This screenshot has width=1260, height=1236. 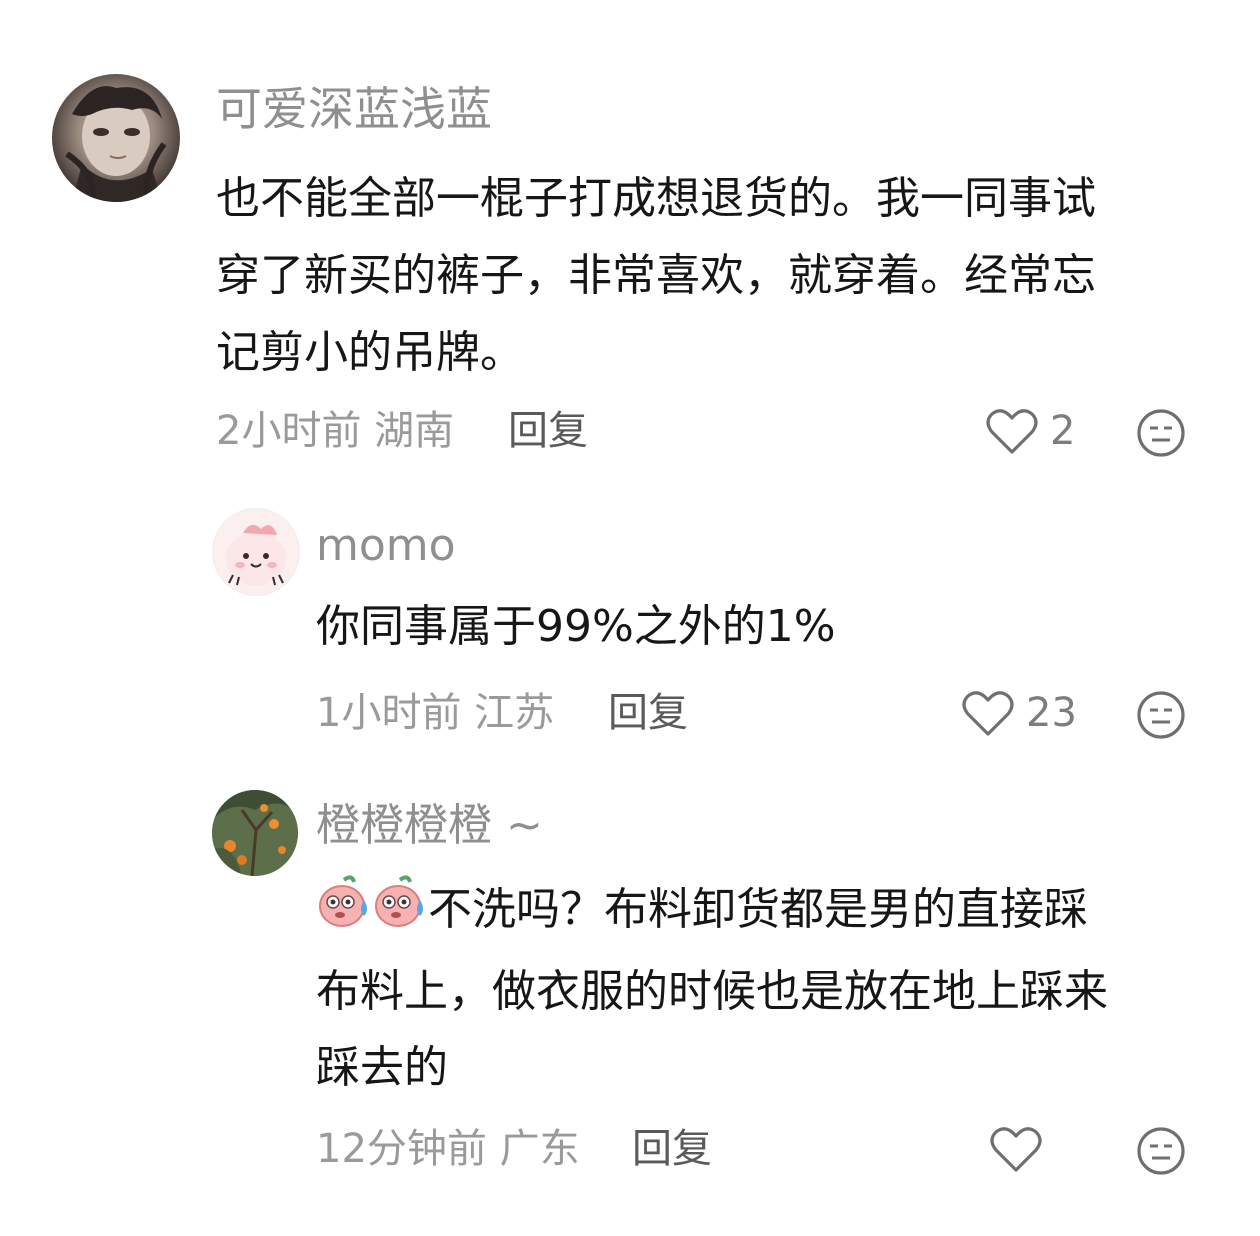 I want to click on like-count: 23, so click(x=1051, y=713).